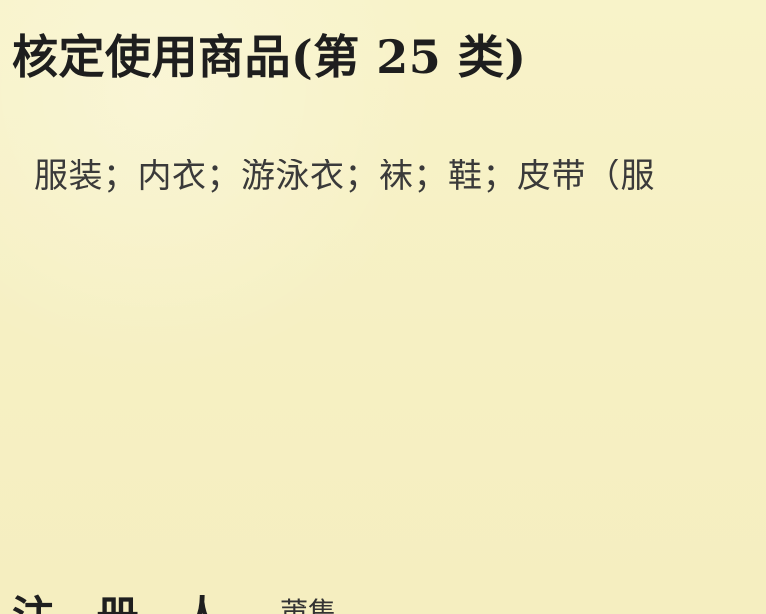 The height and width of the screenshot is (614, 766). Describe the element at coordinates (124, 603) in the screenshot. I see `registrant-label: 注 册 人` at that location.